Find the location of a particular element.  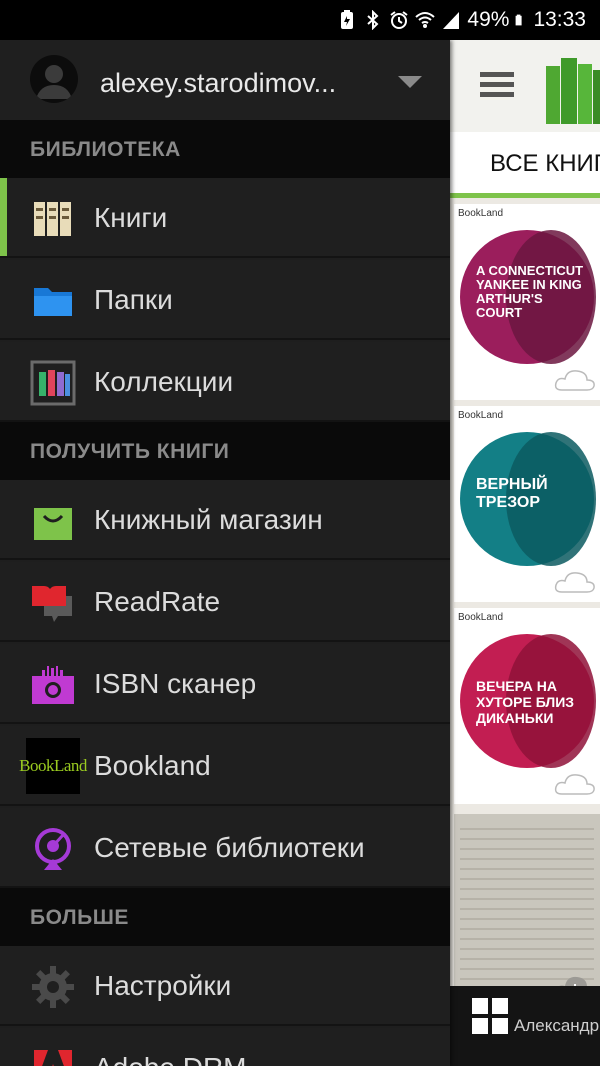

books-icon is located at coordinates (52, 219).